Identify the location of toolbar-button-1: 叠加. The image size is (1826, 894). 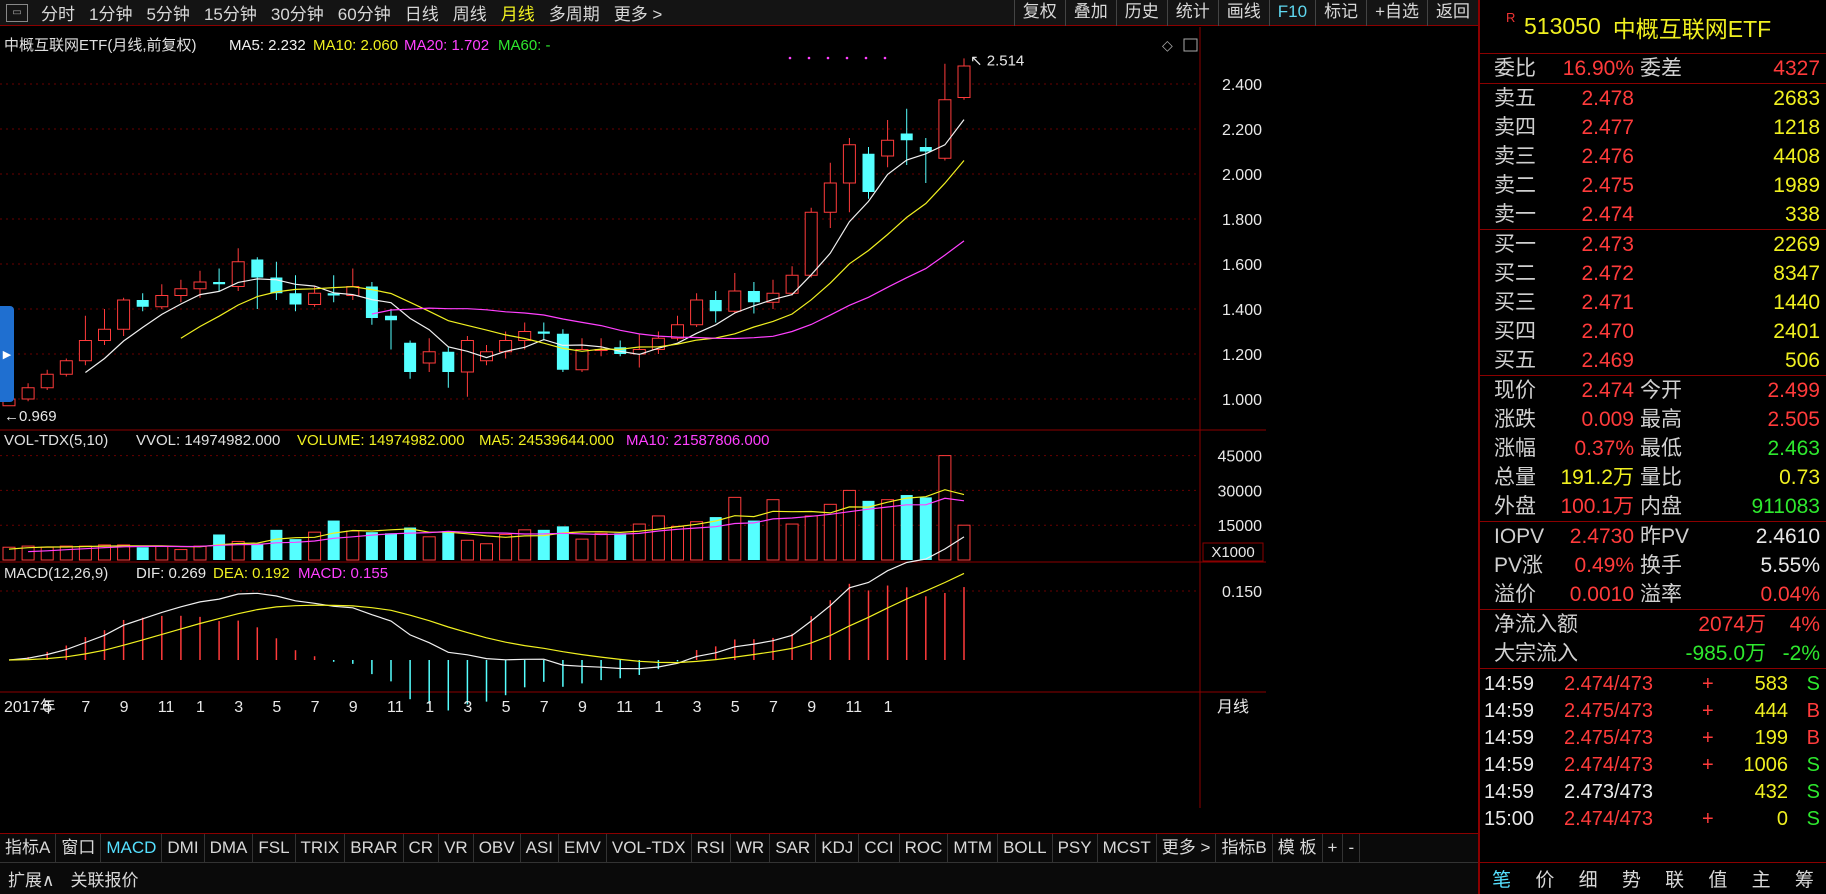
(1090, 13).